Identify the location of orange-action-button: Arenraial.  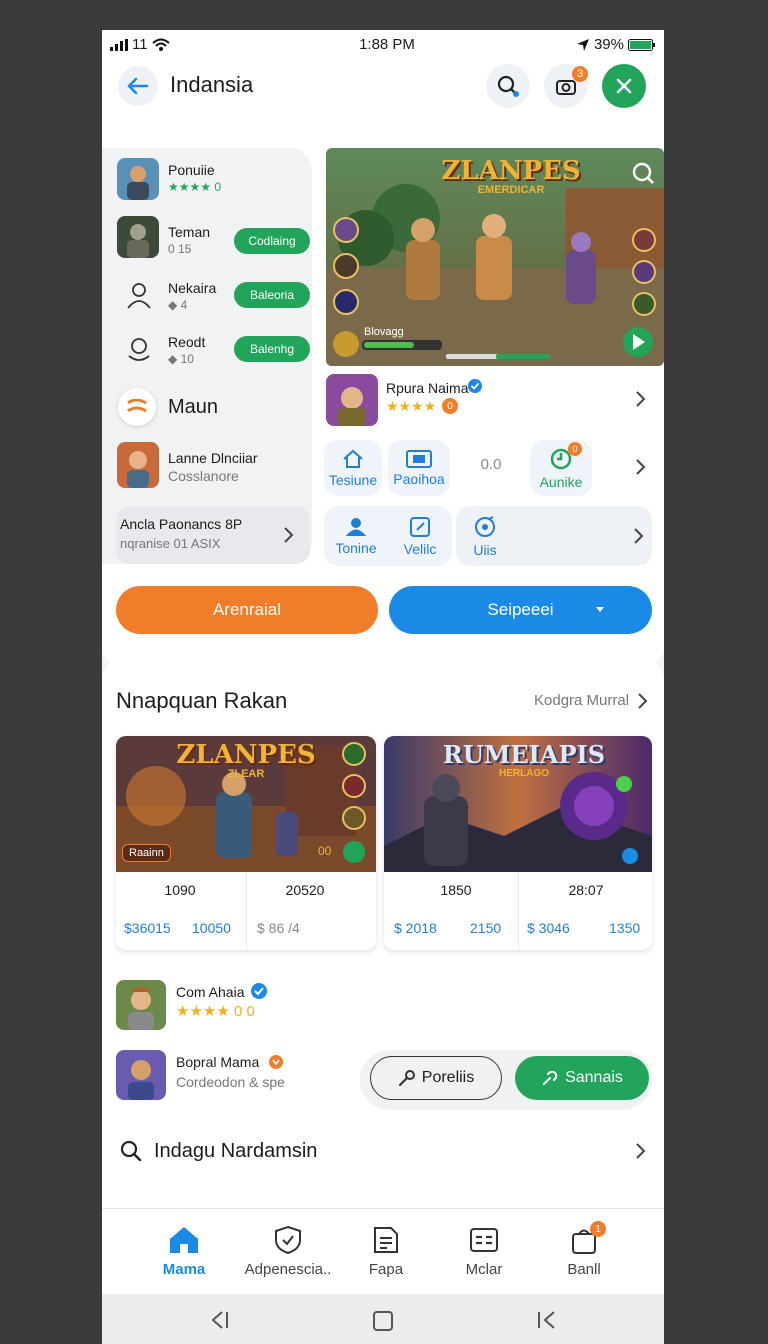
(247, 610).